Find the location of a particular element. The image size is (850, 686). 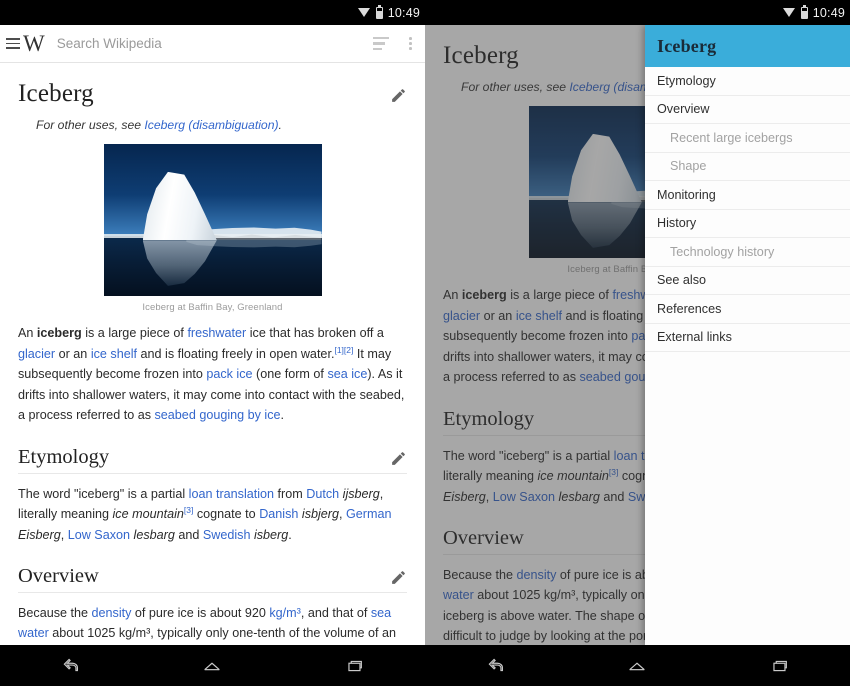

lead-figure: Iceberg at Baffin Bay, Greenland is located at coordinates (212, 229).